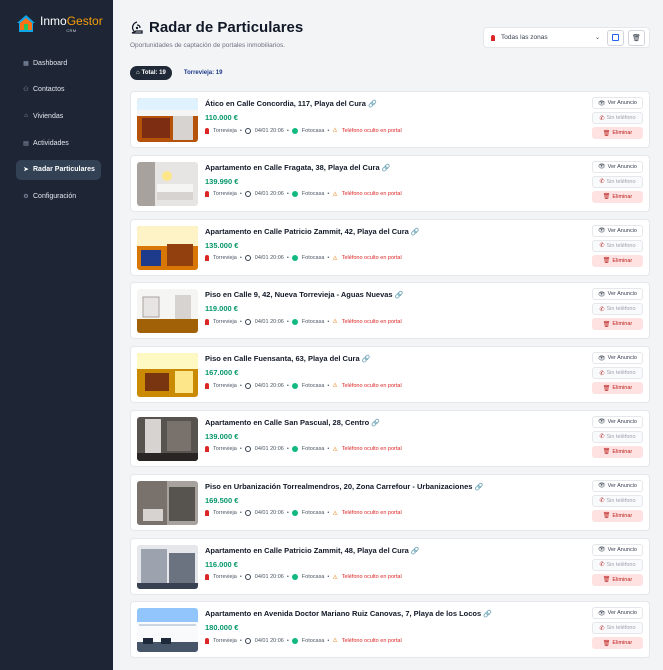  I want to click on tab-total: ⌂ Total: 19, so click(151, 73).